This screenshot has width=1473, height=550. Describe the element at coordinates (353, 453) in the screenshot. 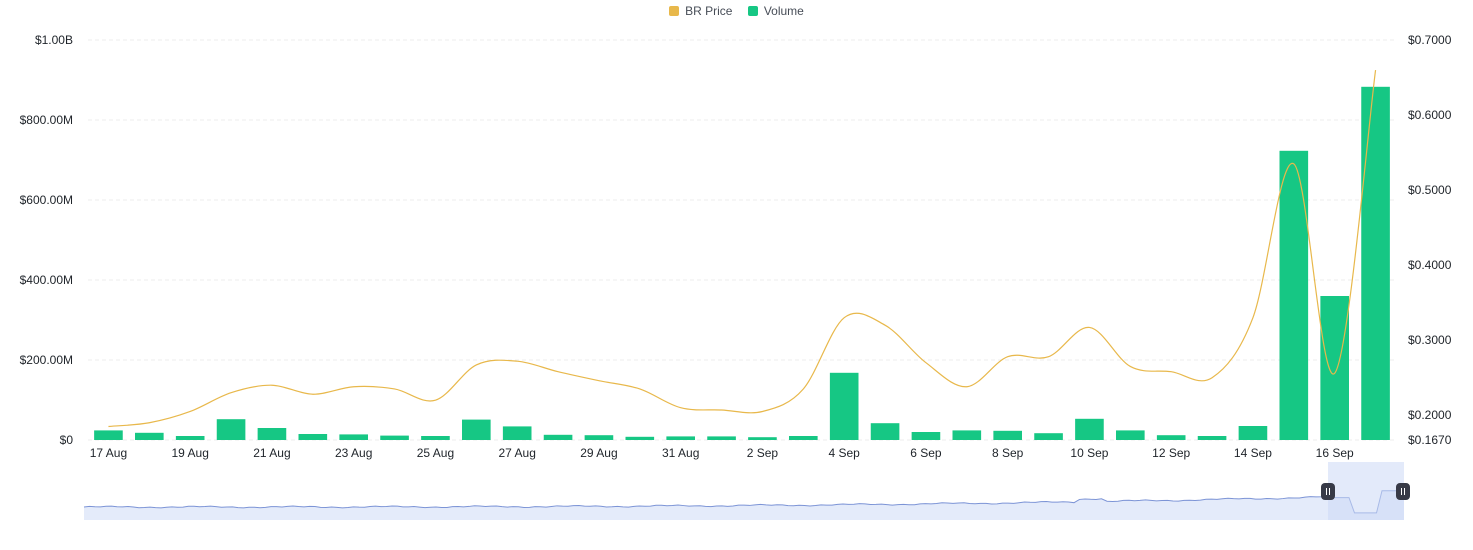

I see `x-tick-label: 23 Aug` at that location.